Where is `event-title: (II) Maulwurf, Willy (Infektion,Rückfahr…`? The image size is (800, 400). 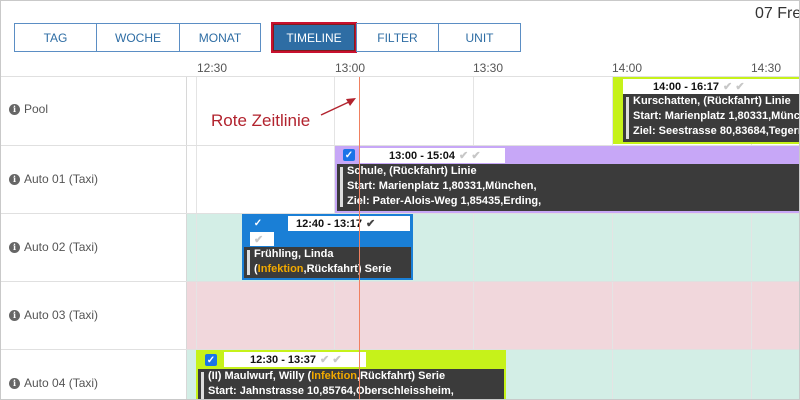
event-title: (II) Maulwurf, Willy (Infektion,Rückfahr… is located at coordinates (356, 376).